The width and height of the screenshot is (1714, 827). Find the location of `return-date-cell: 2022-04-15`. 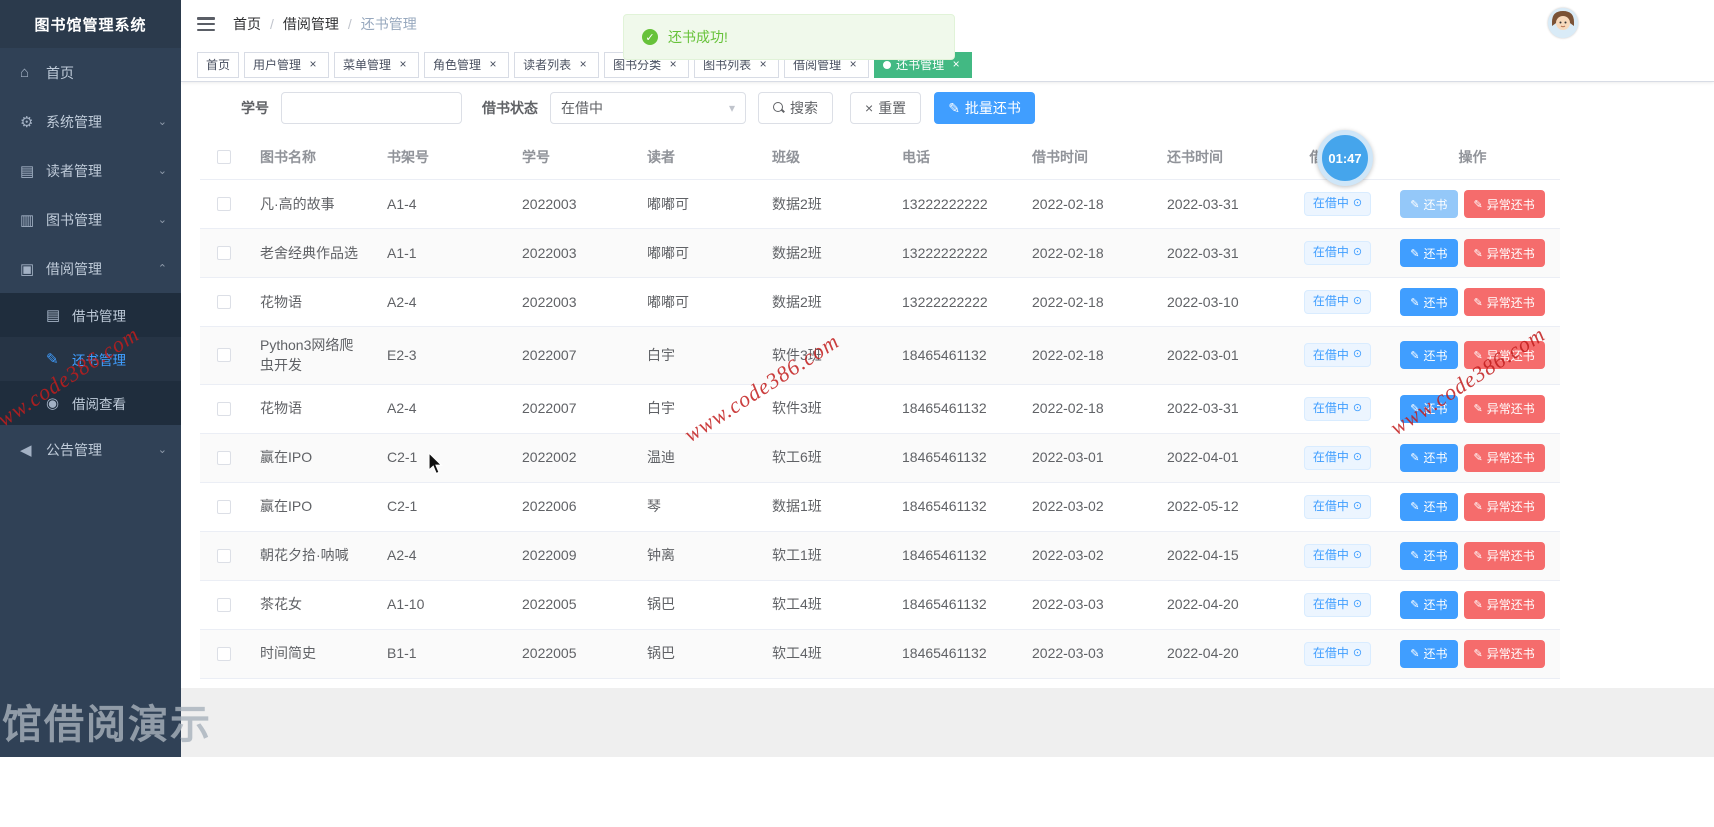

return-date-cell: 2022-04-15 is located at coordinates (1203, 555).